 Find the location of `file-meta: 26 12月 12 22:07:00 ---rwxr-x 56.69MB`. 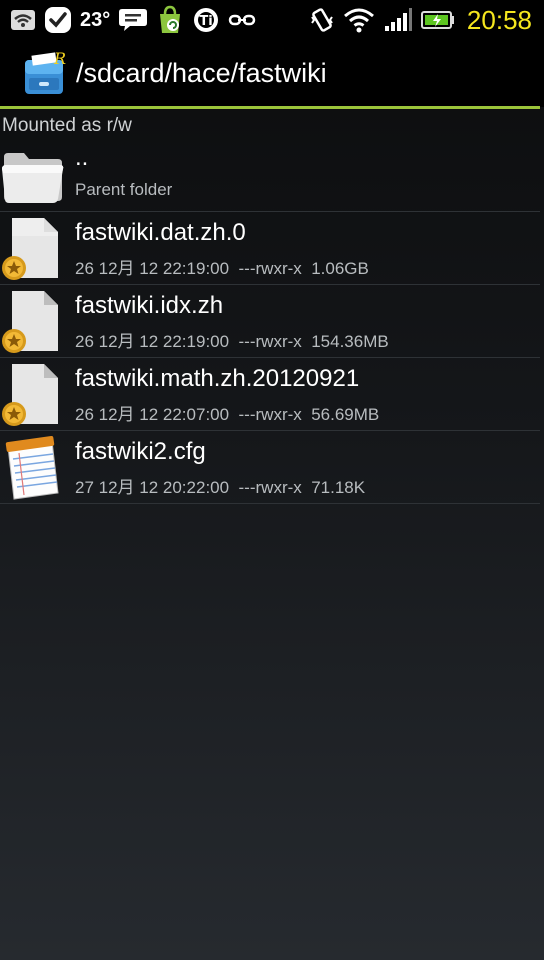

file-meta: 26 12月 12 22:07:00 ---rwxr-x 56.69MB is located at coordinates (227, 414).